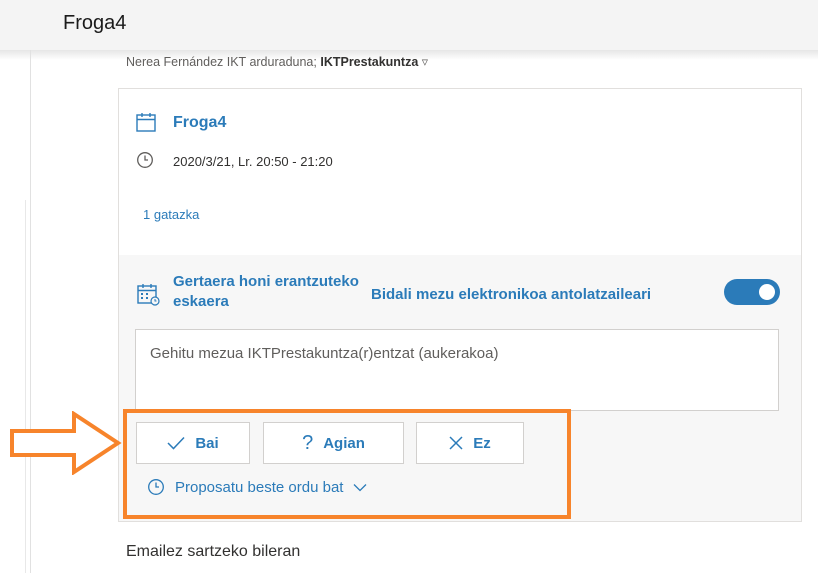 This screenshot has height=573, width=818. I want to click on event-title: Froga4, so click(199, 123).